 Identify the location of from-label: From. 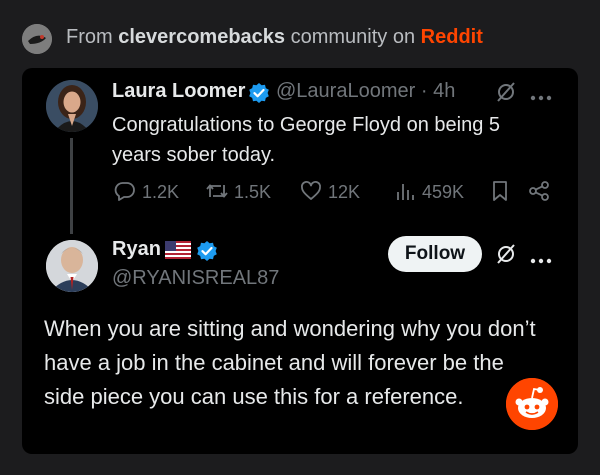
(89, 37).